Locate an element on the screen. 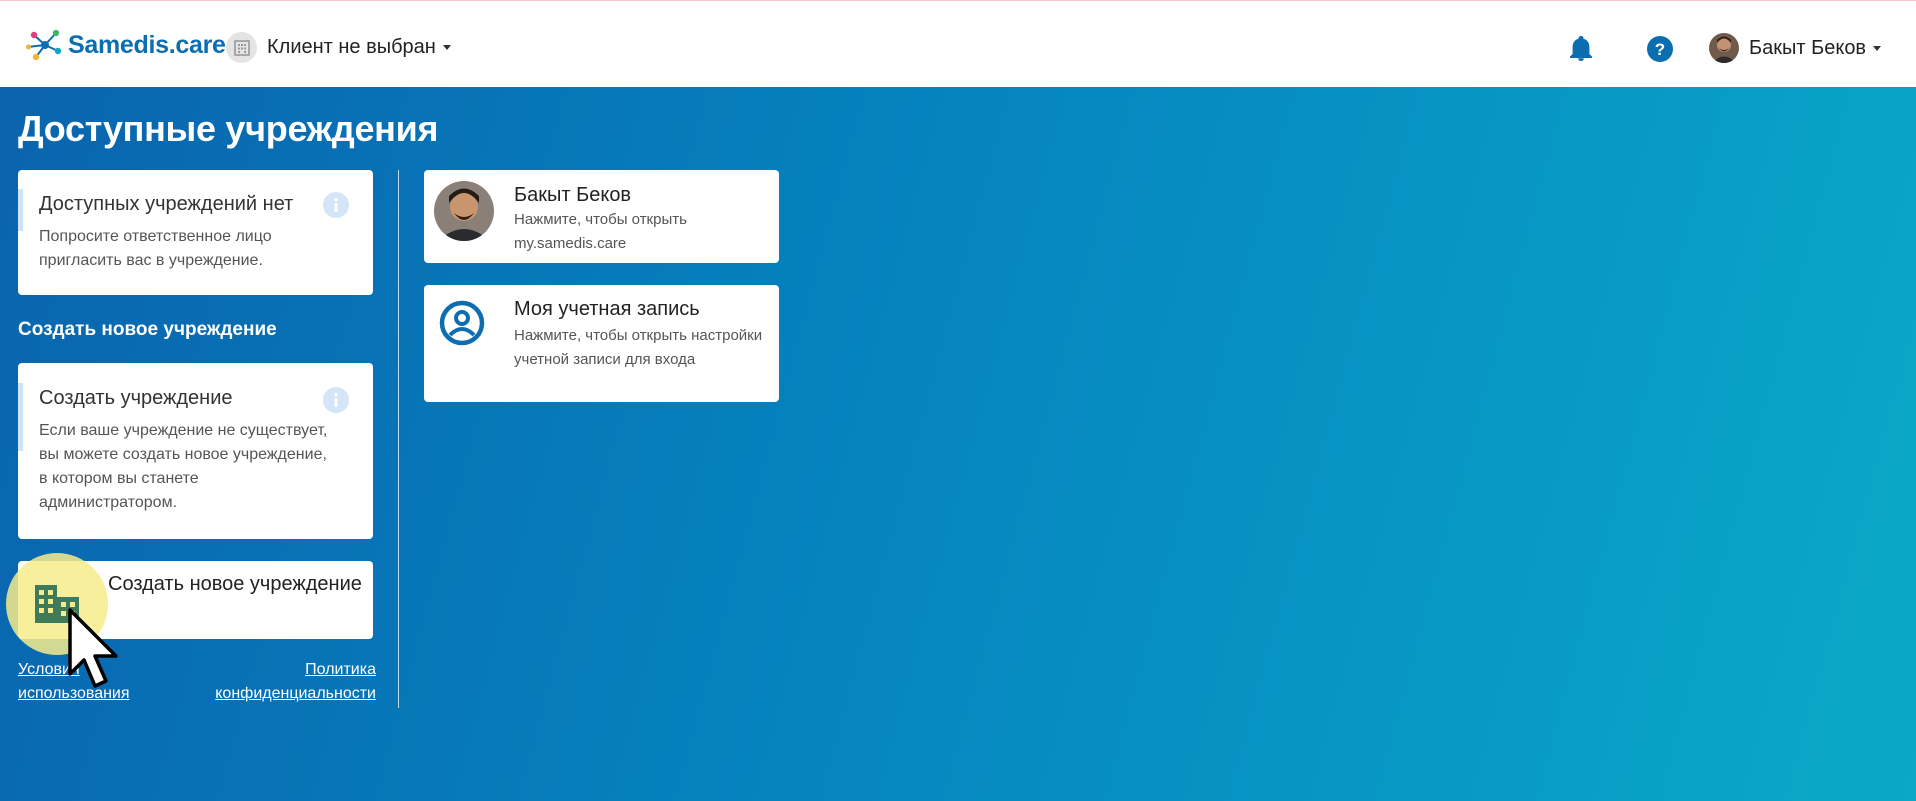 The height and width of the screenshot is (801, 1916). user-menu: Бакыт Беков is located at coordinates (1795, 48).